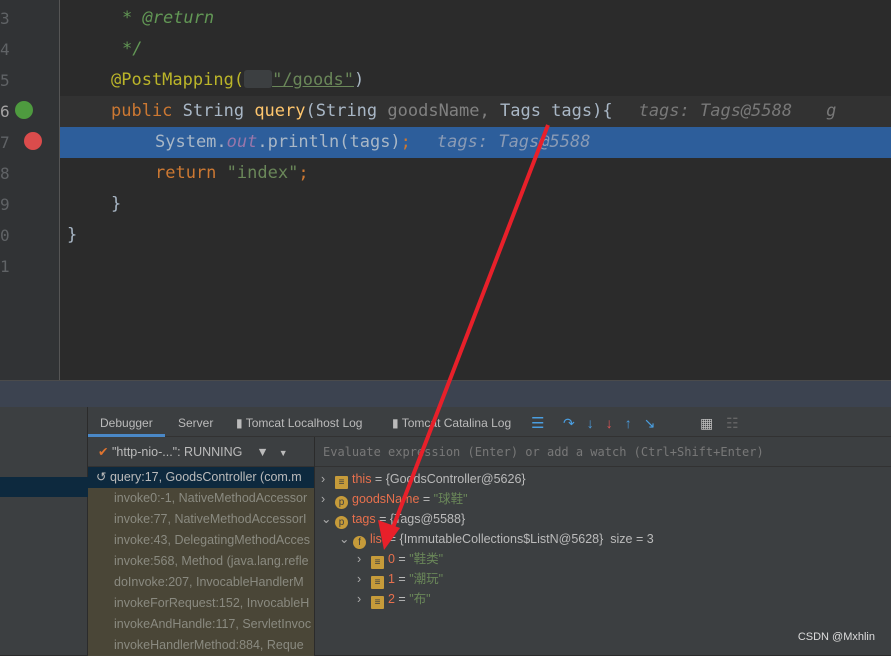 This screenshot has height=656, width=891. I want to click on watermark: CSDN @Mxhlin, so click(836, 637).